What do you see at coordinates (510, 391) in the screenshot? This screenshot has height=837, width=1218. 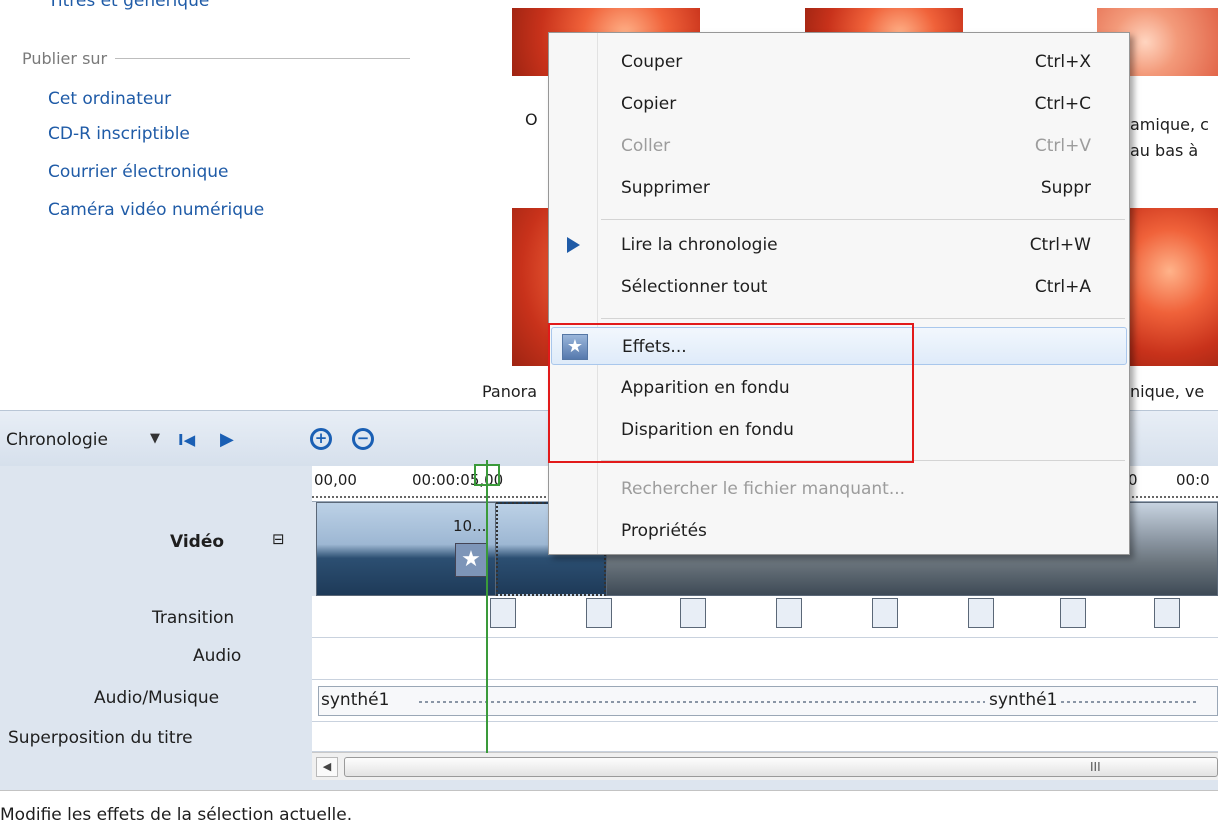 I see `effect-label: Panora` at bounding box center [510, 391].